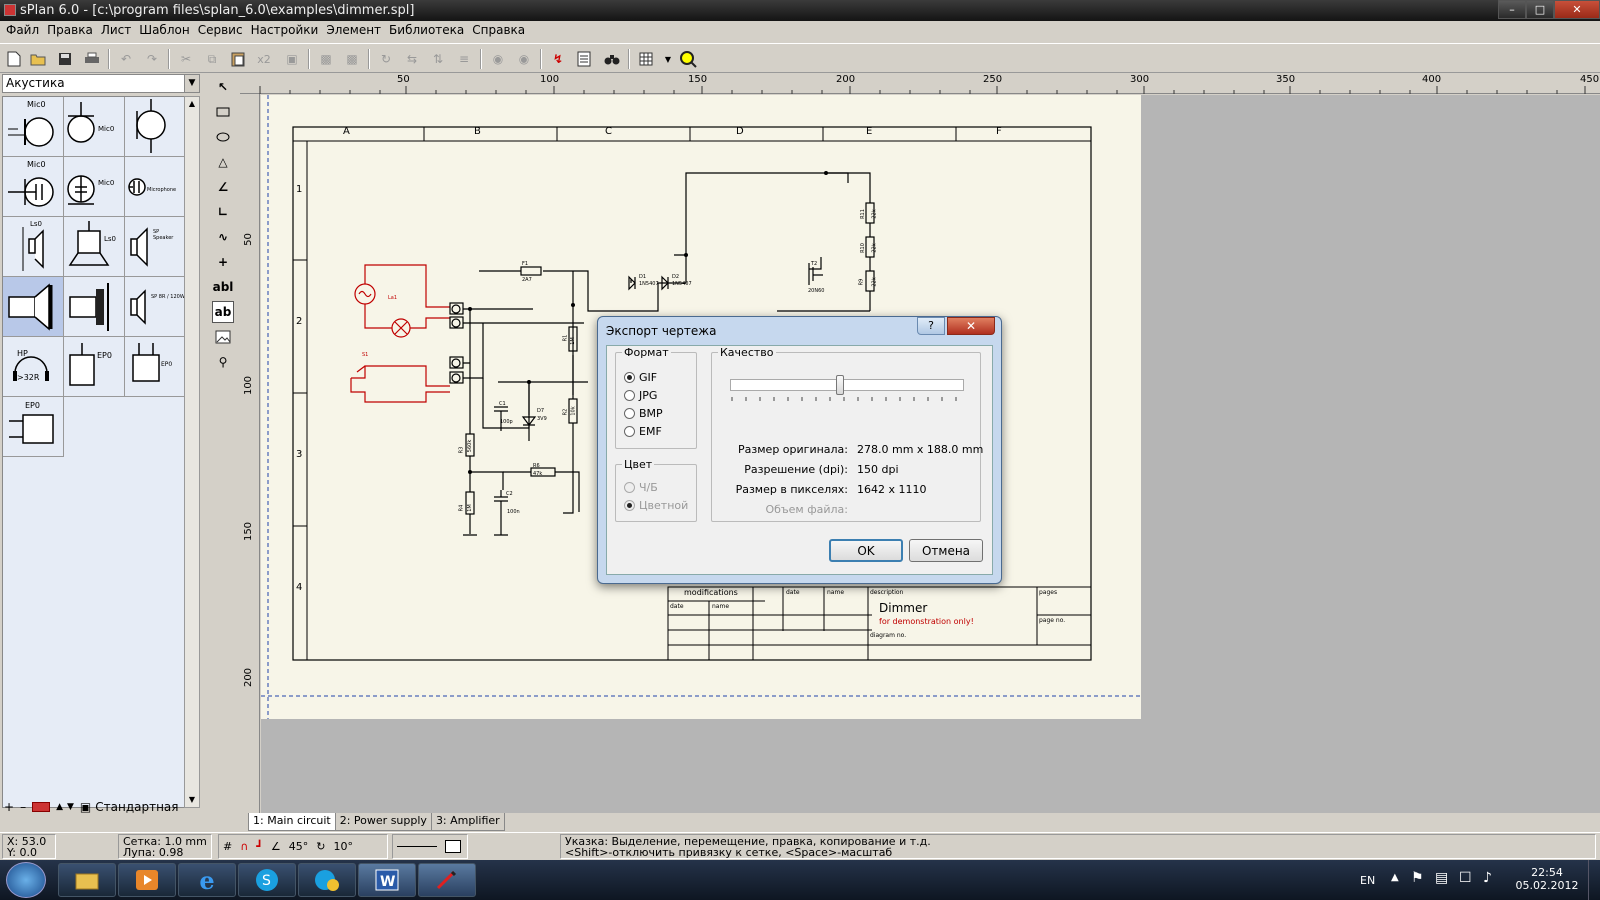 Image resolution: width=1600 pixels, height=900 pixels. Describe the element at coordinates (224, 31) in the screenshot. I see `menu-service: Сервис` at that location.